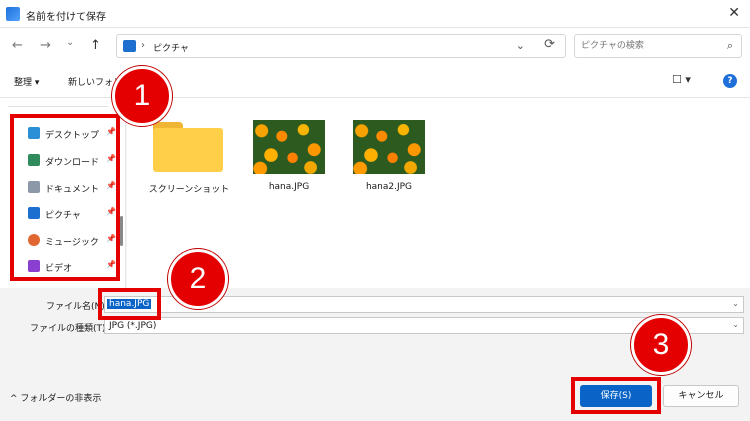 This screenshot has width=750, height=421. What do you see at coordinates (188, 147) in the screenshot?
I see `folder-icon` at bounding box center [188, 147].